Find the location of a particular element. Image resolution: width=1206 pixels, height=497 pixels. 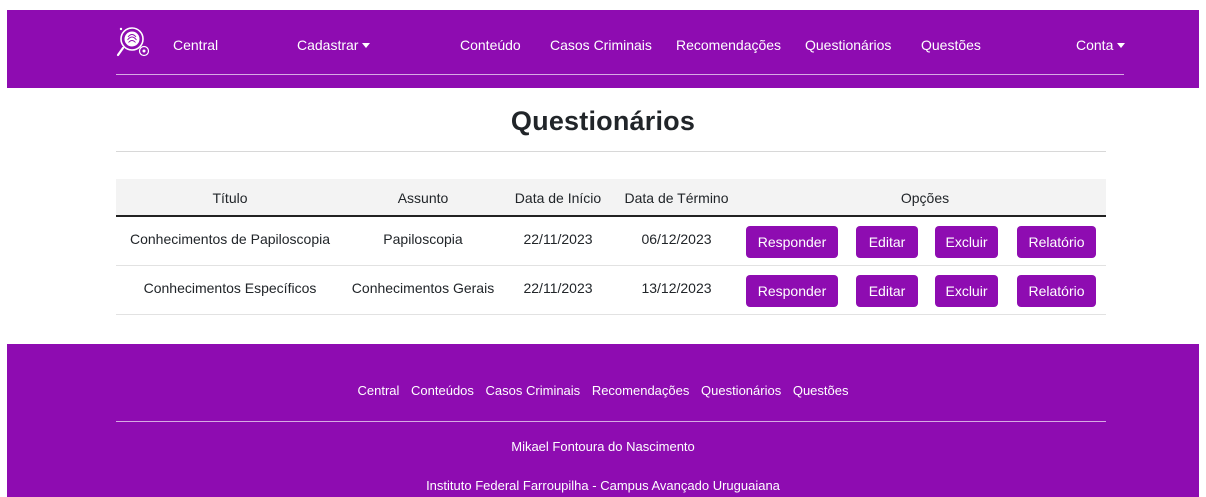

brand-logo-link is located at coordinates (134, 42).